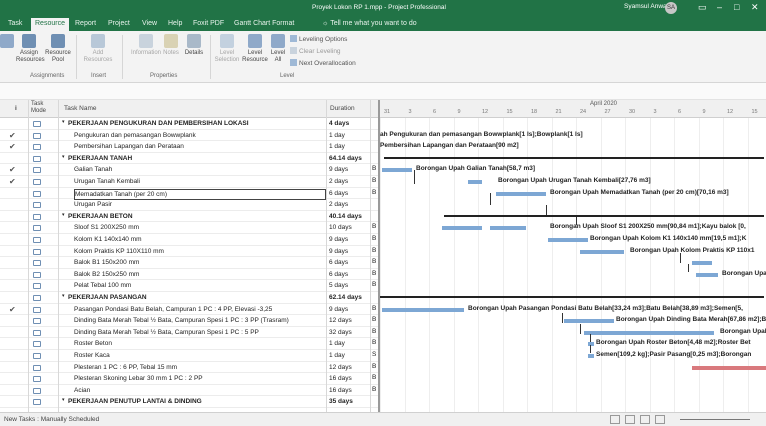 Image resolution: width=766 pixels, height=426 pixels. Describe the element at coordinates (43, 108) in the screenshot. I see `task-mode-column-header: Task Mode` at that location.